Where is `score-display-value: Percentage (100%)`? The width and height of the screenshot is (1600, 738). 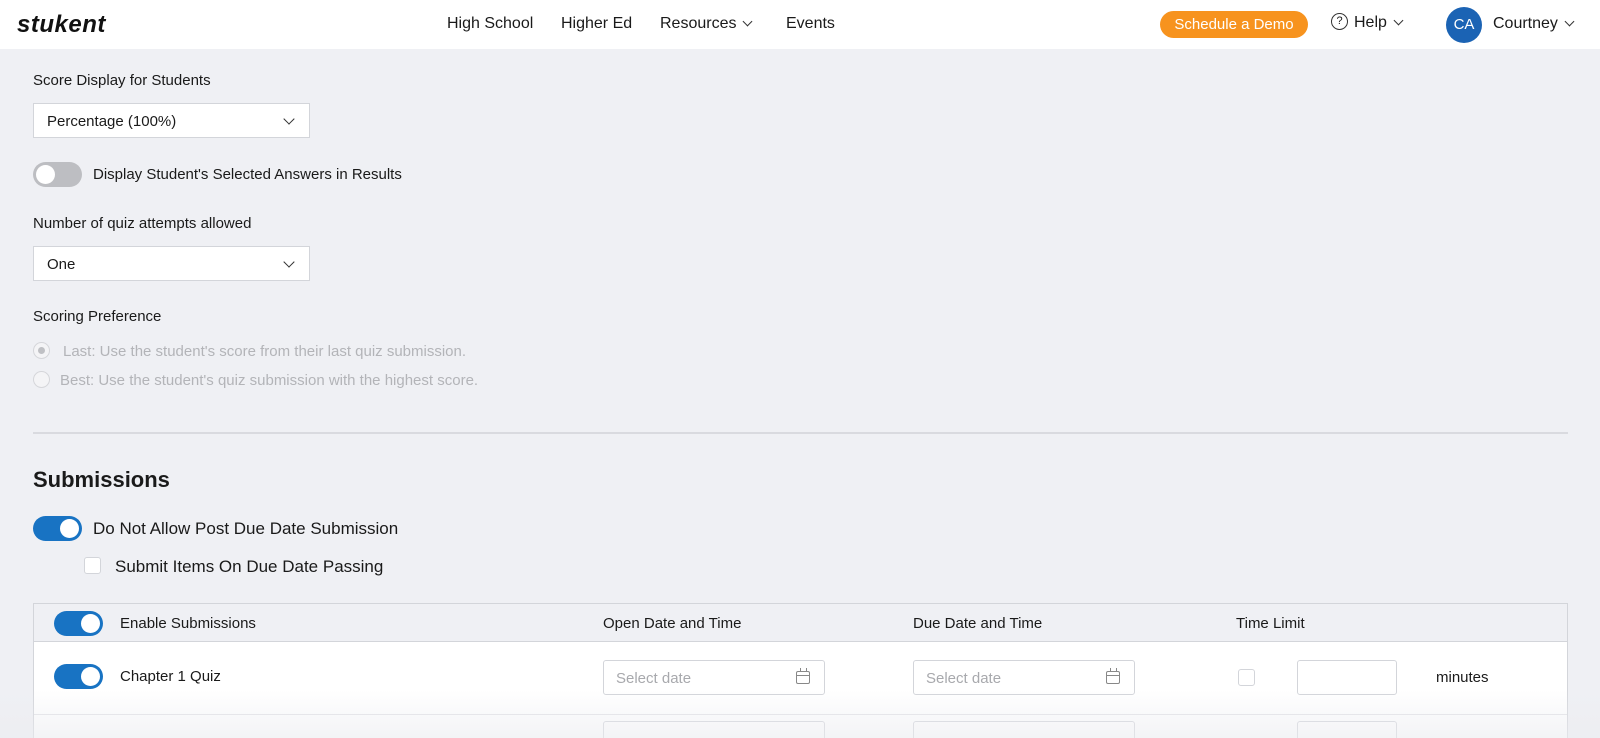
score-display-value: Percentage (100%) is located at coordinates (112, 121).